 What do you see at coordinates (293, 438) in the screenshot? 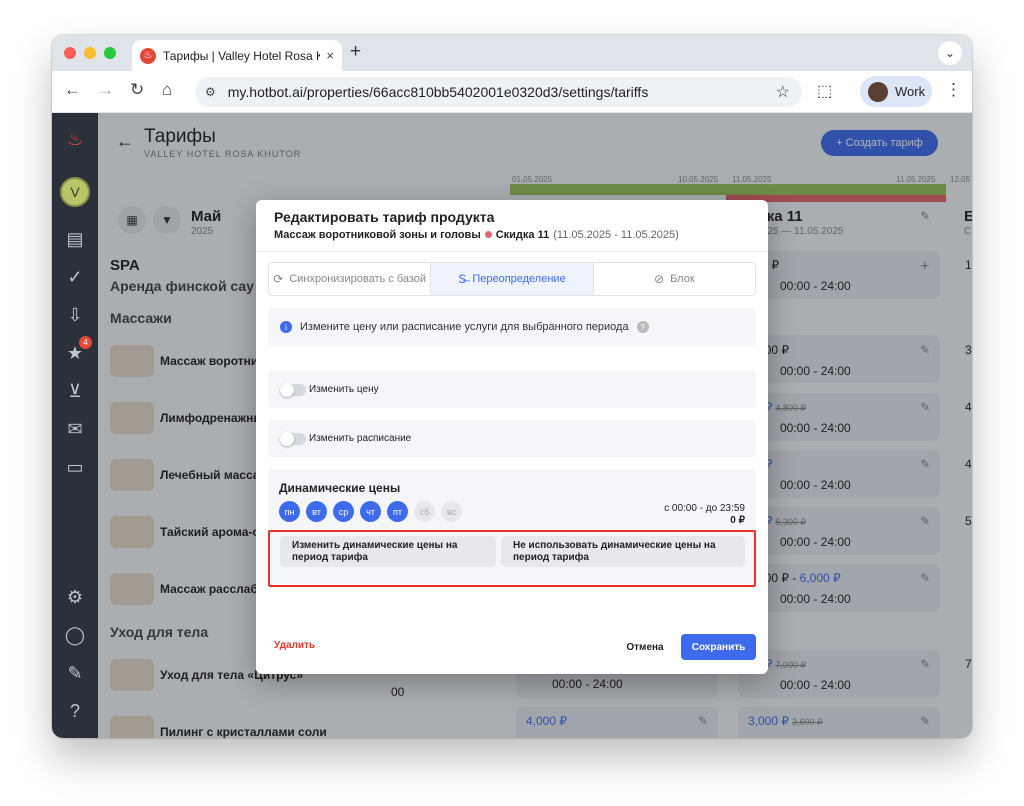
I see `change-schedule-toggle` at bounding box center [293, 438].